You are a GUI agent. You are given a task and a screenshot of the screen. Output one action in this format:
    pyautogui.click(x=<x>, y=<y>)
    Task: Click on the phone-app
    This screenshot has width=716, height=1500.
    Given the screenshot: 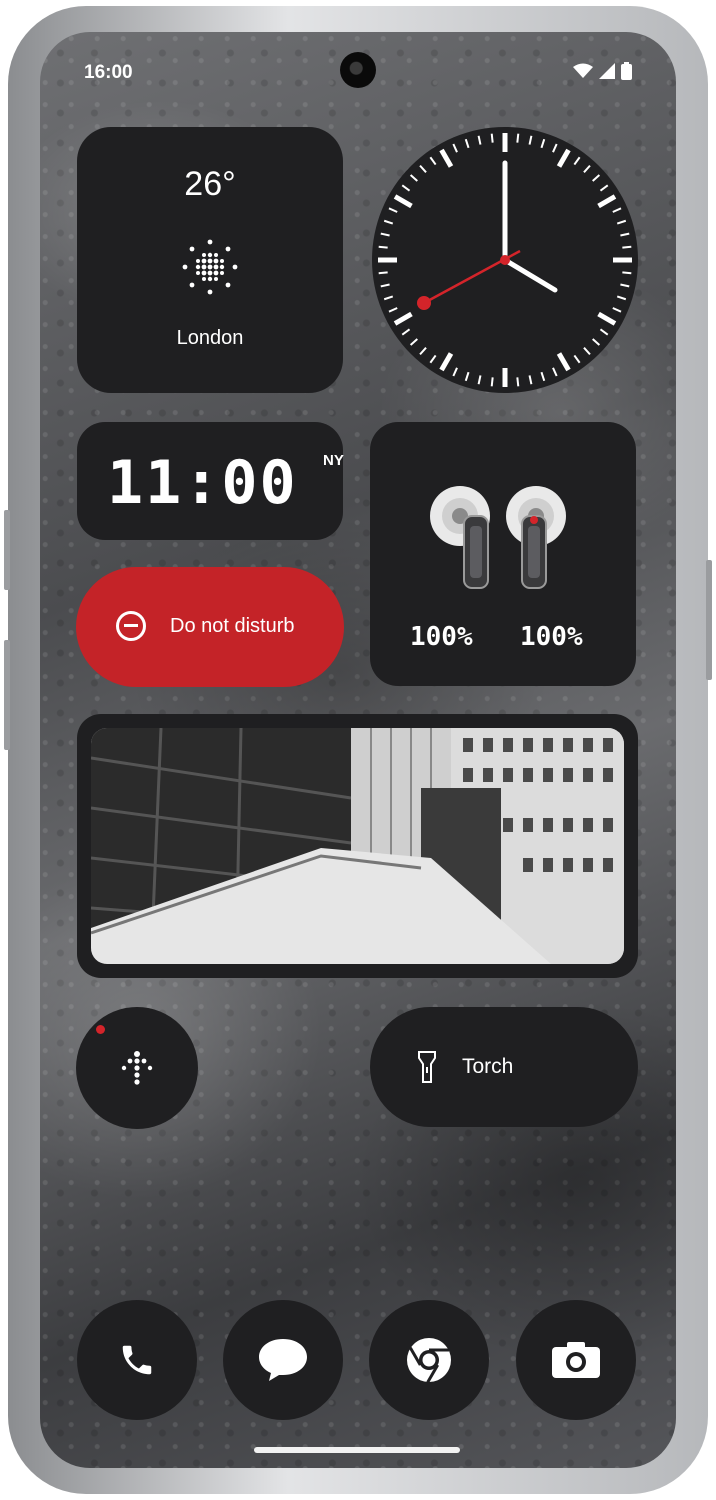 What is the action you would take?
    pyautogui.click(x=137, y=1360)
    